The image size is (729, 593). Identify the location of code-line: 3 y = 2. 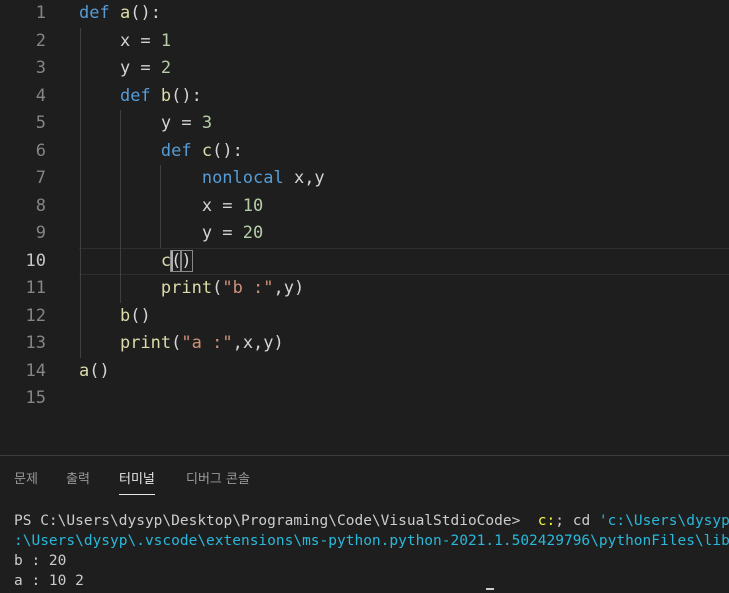
(364, 69).